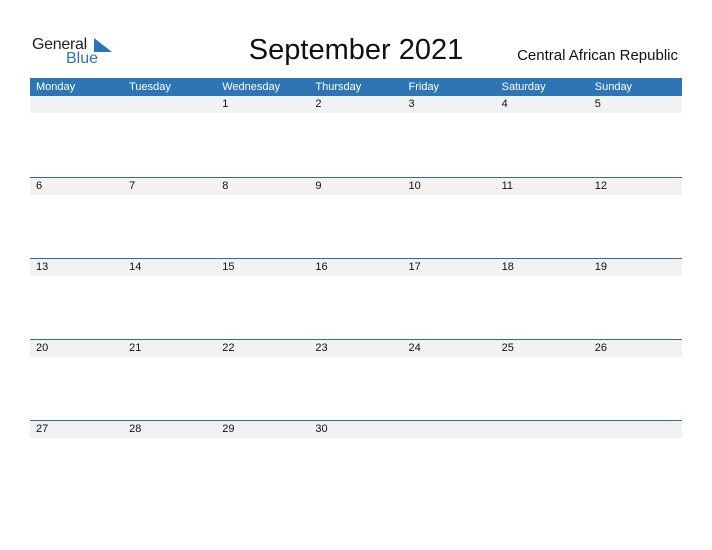 This screenshot has height=550, width=712. I want to click on week-date-strip: 20 21 22 23 24 25 26, so click(356, 348).